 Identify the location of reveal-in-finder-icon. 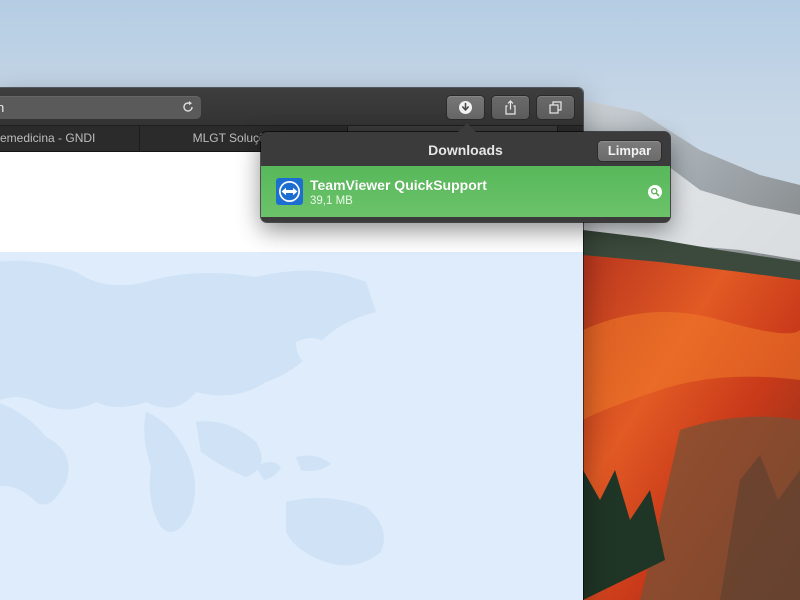
(655, 192).